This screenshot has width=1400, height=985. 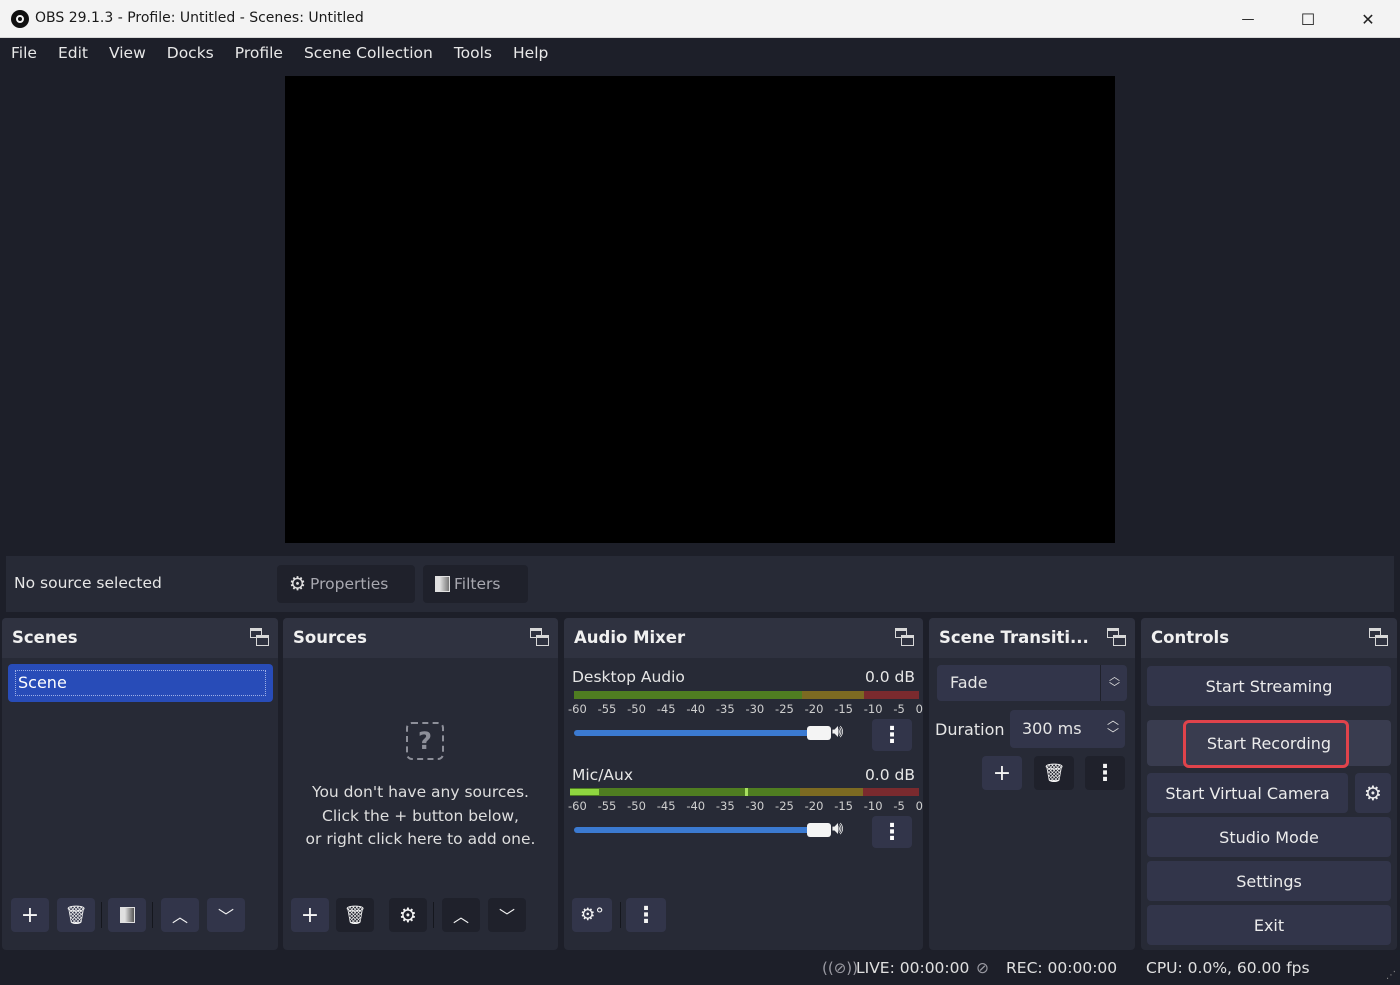 What do you see at coordinates (1308, 19) in the screenshot?
I see `maximize-button: ☐` at bounding box center [1308, 19].